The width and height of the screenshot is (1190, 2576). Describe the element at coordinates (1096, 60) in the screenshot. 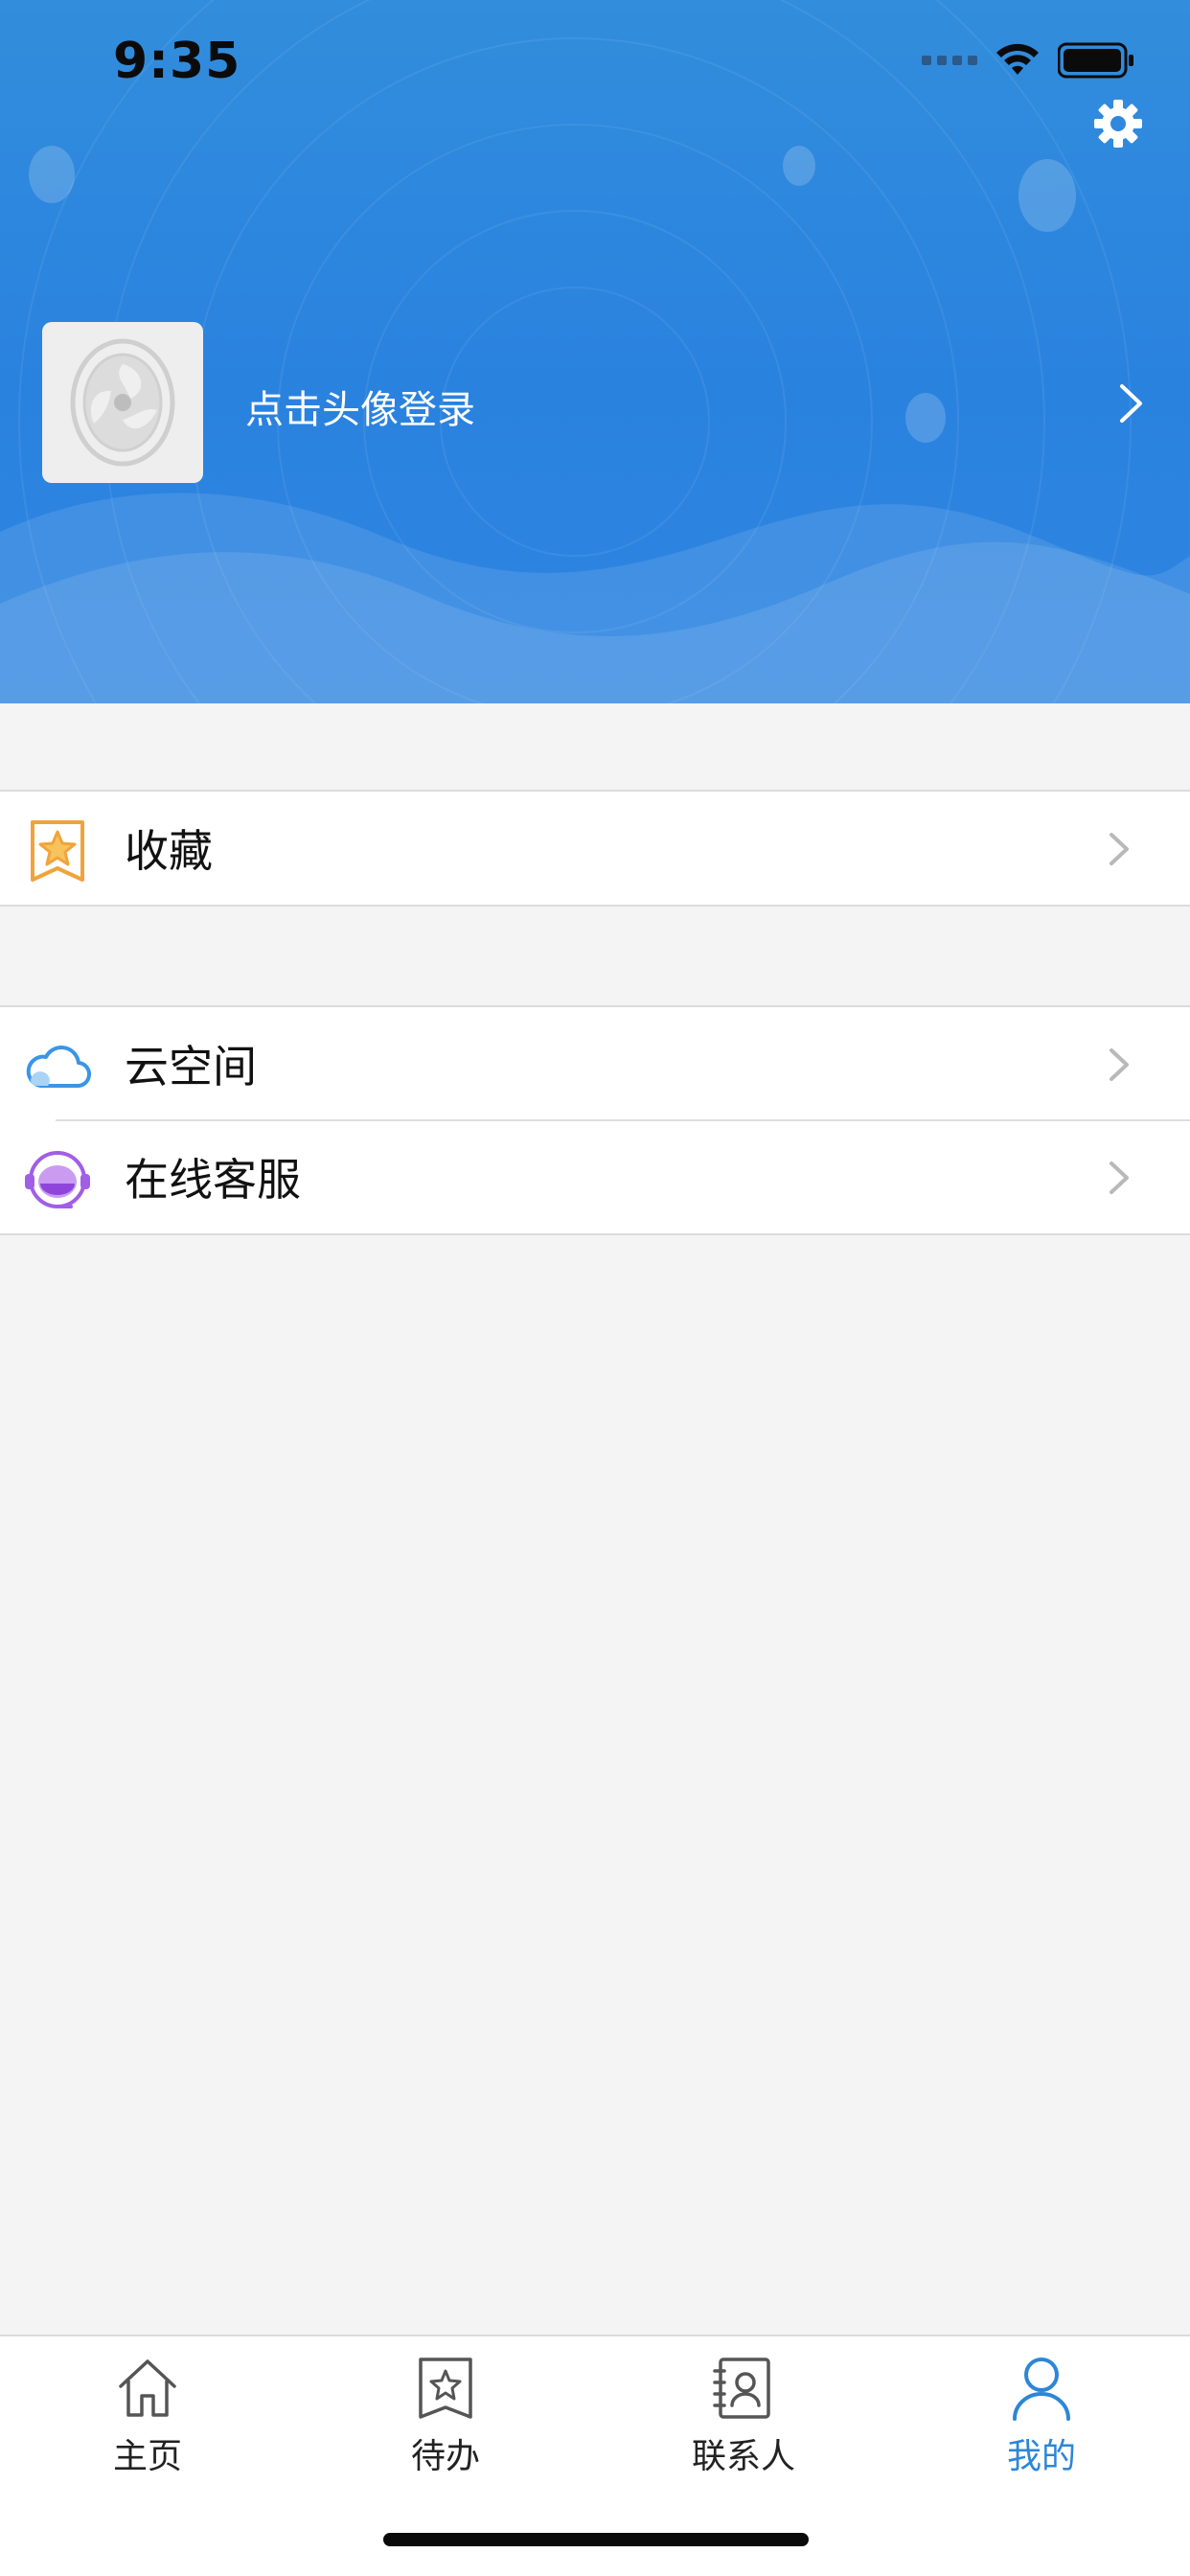

I see `battery-icon` at that location.